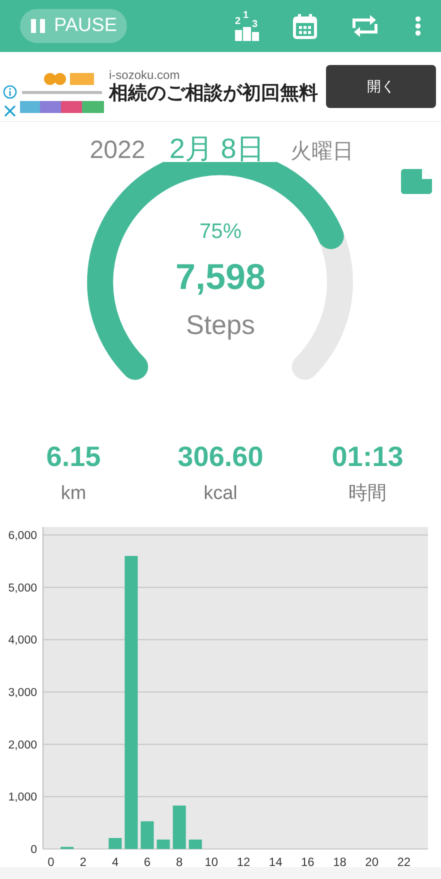 Image resolution: width=441 pixels, height=879 pixels. I want to click on open-button: 開く, so click(381, 86).